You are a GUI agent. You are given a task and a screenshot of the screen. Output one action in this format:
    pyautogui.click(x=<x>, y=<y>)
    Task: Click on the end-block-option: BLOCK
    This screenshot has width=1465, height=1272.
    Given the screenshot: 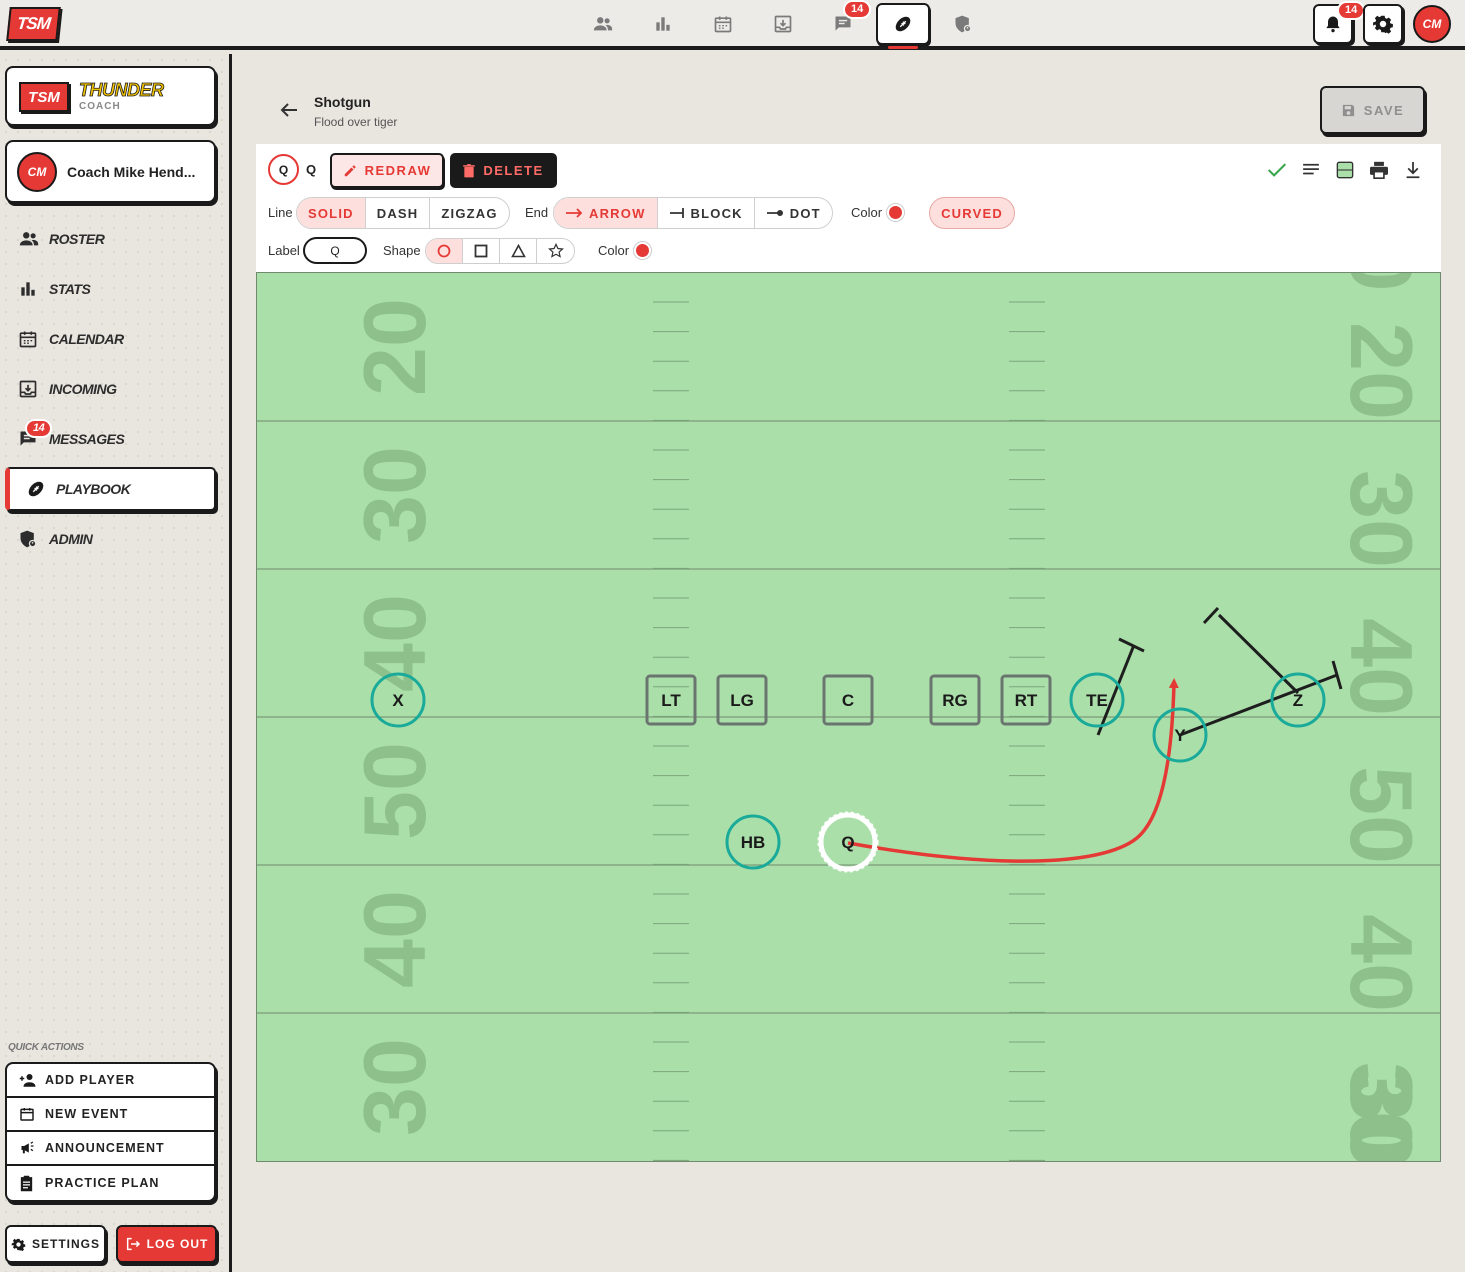 What is the action you would take?
    pyautogui.click(x=706, y=213)
    